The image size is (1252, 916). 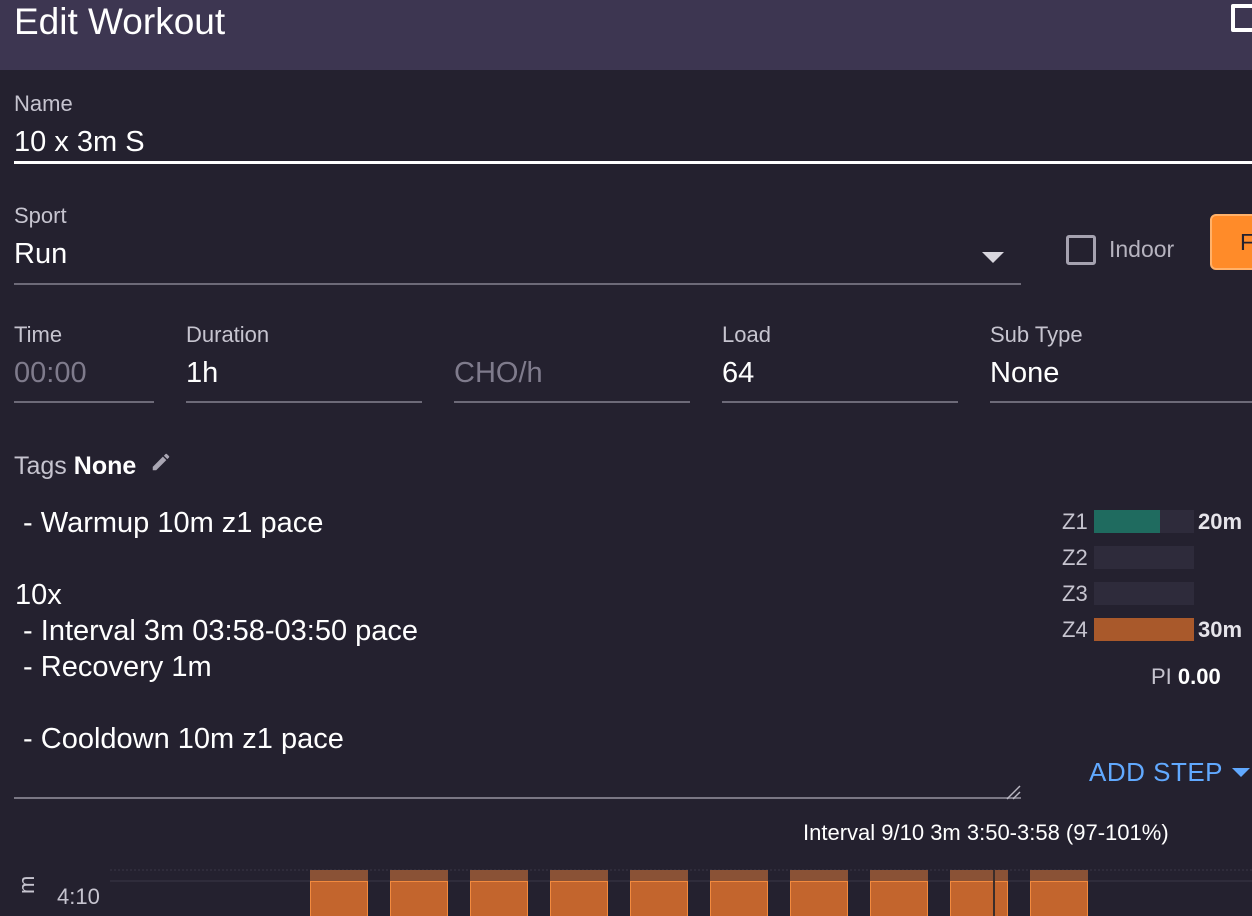 I want to click on name-input: 10 x 3m S, so click(x=79, y=142).